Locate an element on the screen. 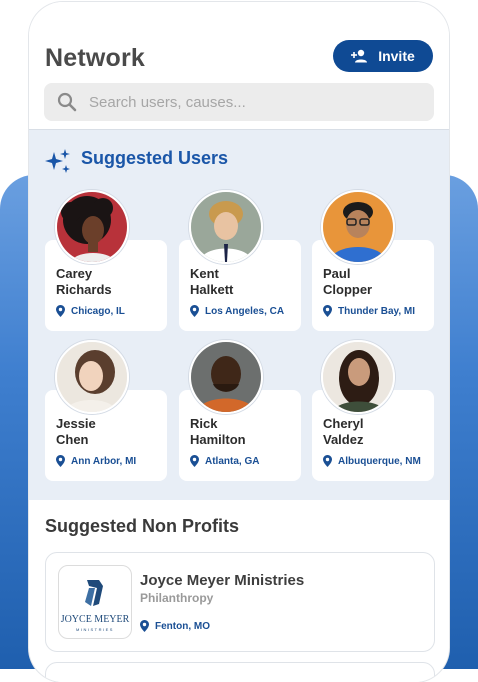 Image resolution: width=478 pixels, height=682 pixels. joyce-meyer-logo-icon: JOYCE MEYER MINISTRIES is located at coordinates (95, 606).